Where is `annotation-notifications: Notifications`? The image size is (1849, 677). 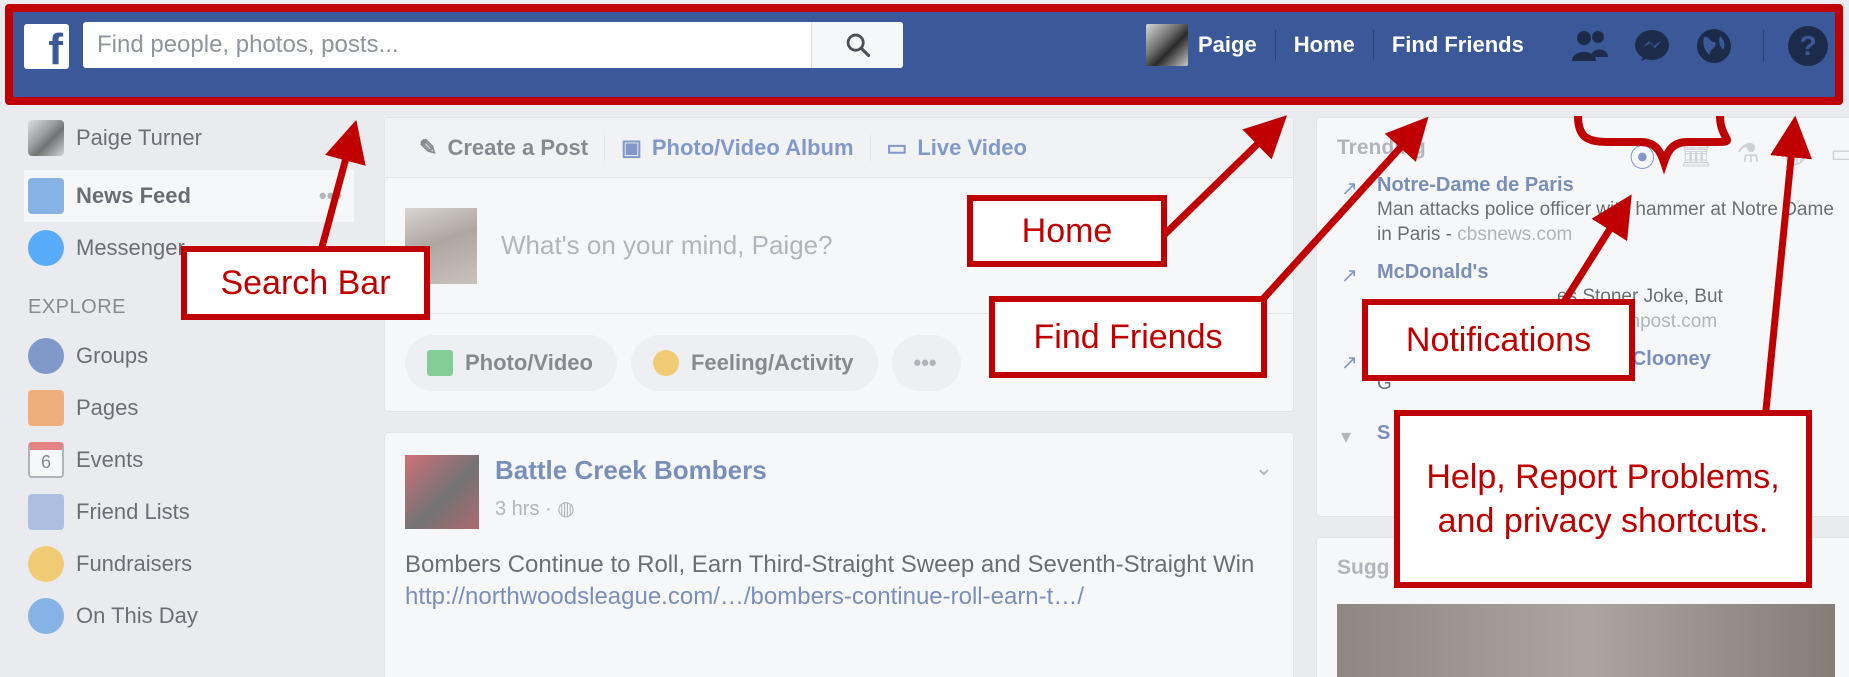
annotation-notifications: Notifications is located at coordinates (1498, 340).